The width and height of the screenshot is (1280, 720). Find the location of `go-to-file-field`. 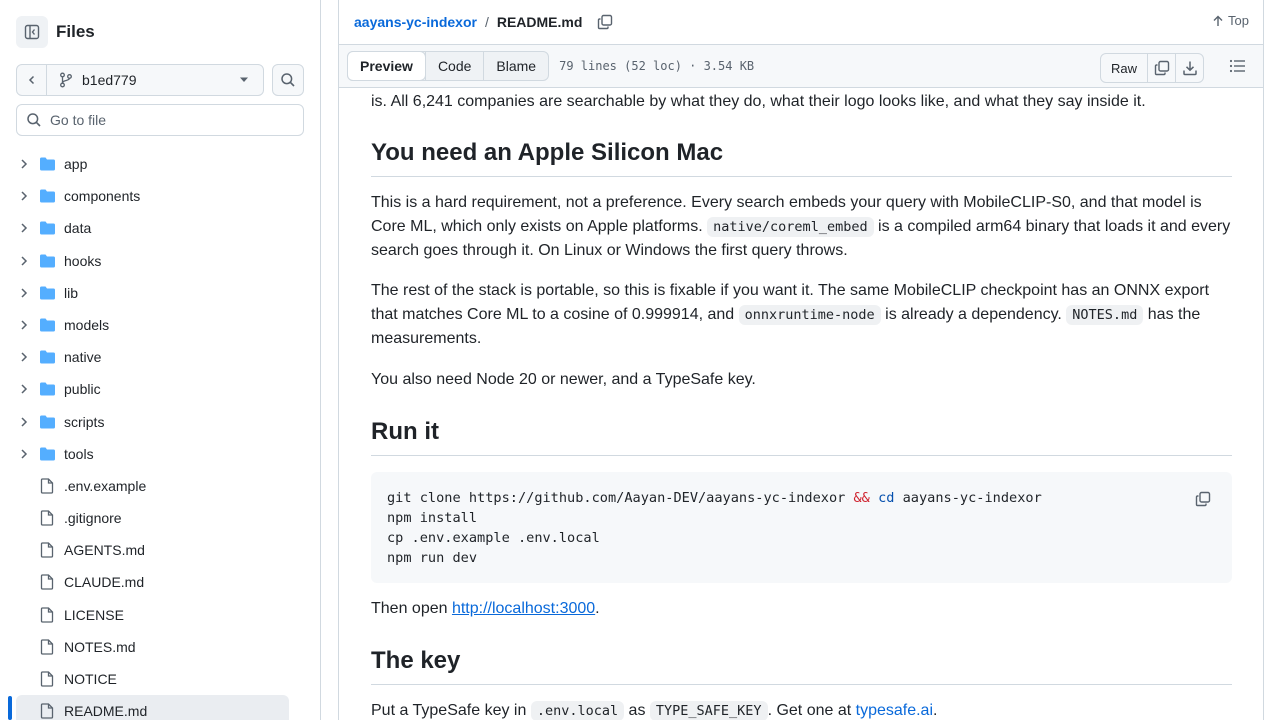

go-to-file-field is located at coordinates (160, 120).